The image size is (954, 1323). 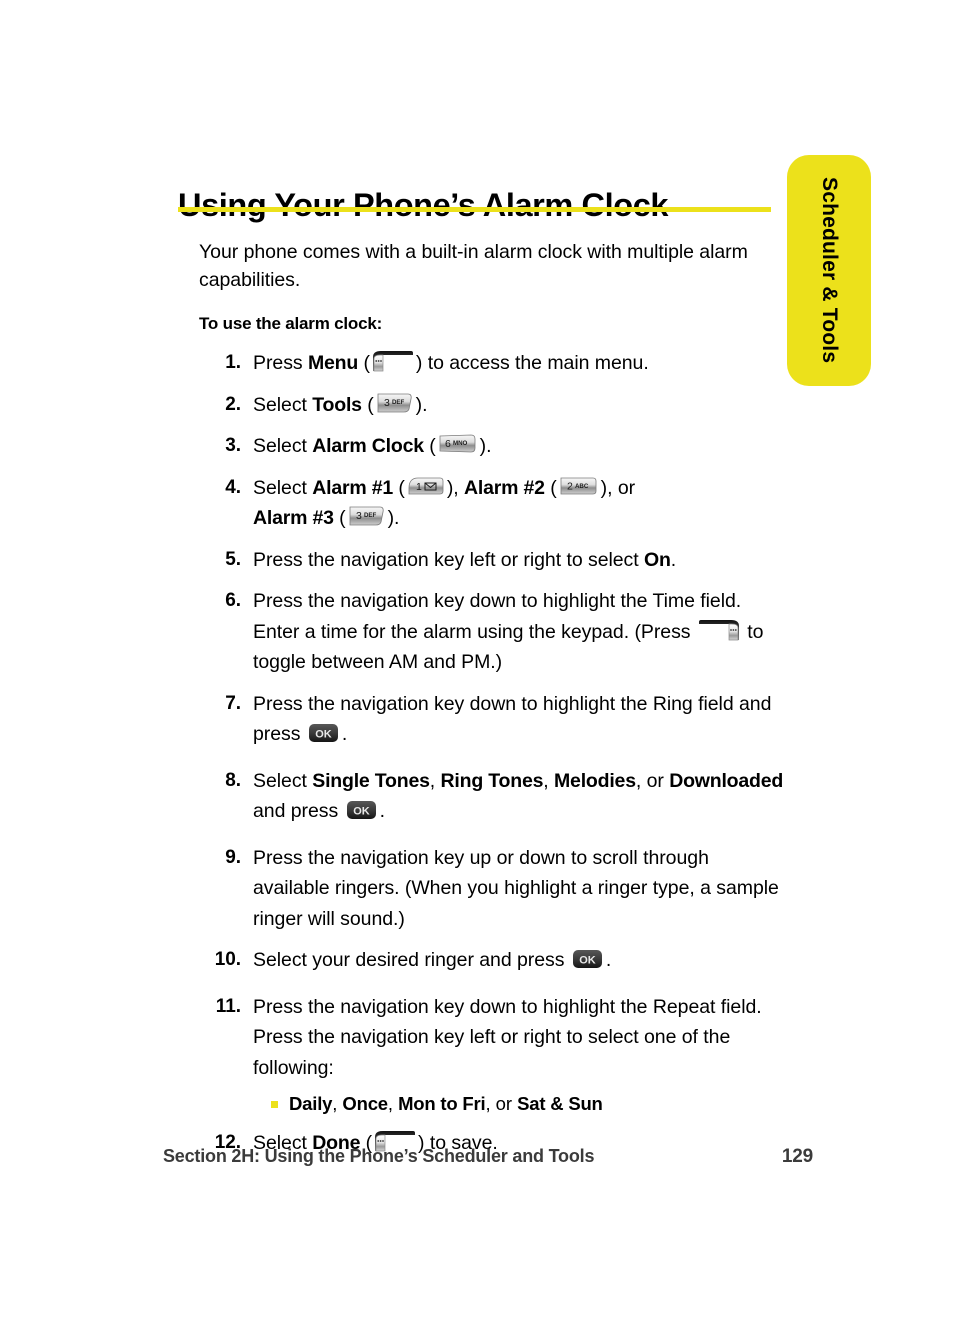 I want to click on step-number: 2., so click(x=233, y=404).